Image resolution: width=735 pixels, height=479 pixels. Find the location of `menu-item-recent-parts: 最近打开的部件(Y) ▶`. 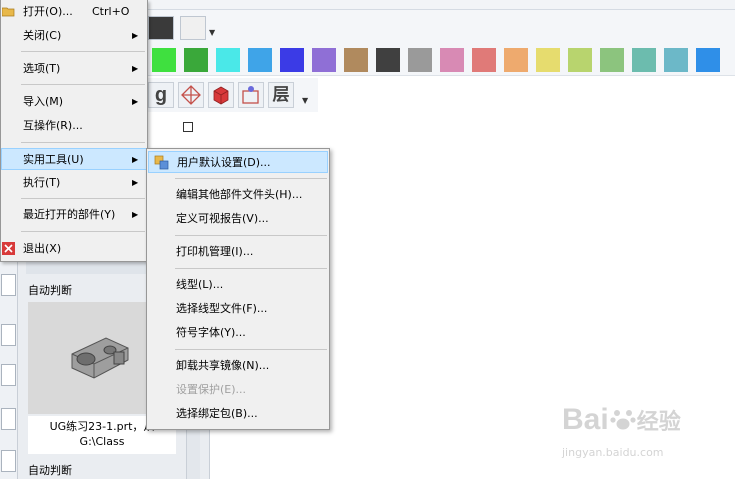

menu-item-recent-parts: 最近打开的部件(Y) ▶ is located at coordinates (74, 215).